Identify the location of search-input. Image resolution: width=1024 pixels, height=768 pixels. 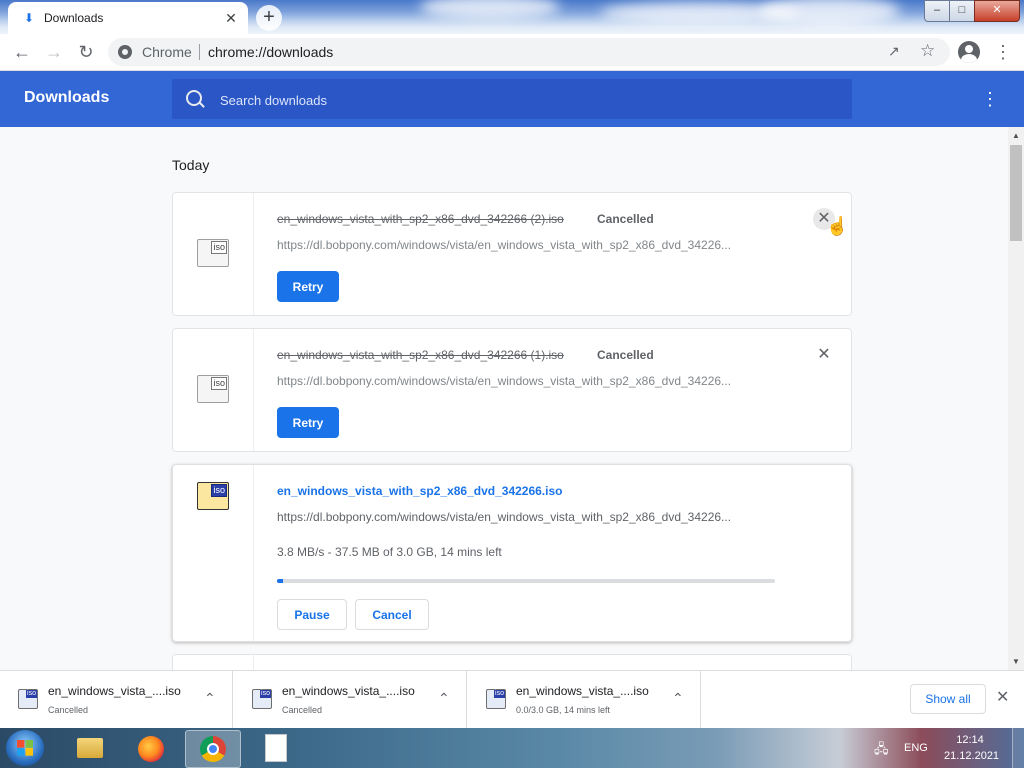
(530, 100).